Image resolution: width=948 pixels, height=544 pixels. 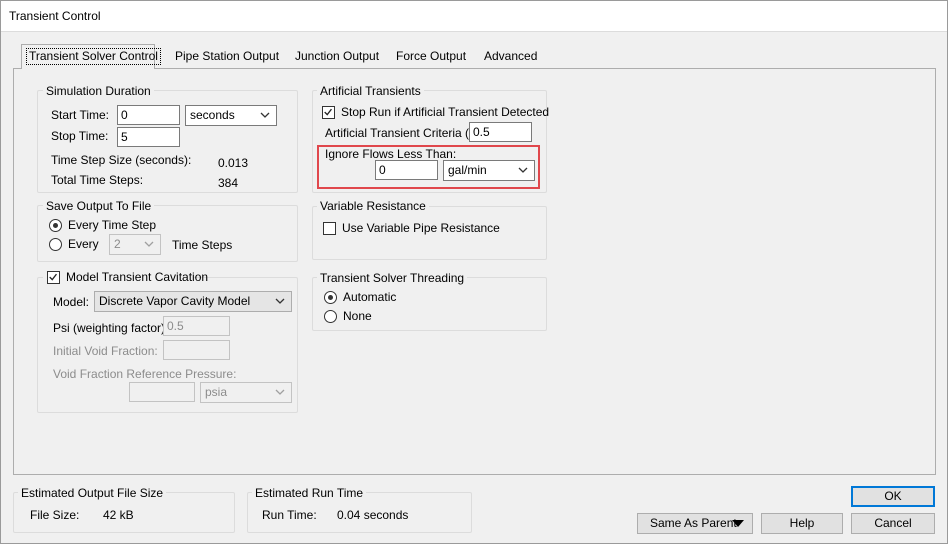 I want to click on ignore-flows-unit-select: gal/min, so click(x=489, y=170).